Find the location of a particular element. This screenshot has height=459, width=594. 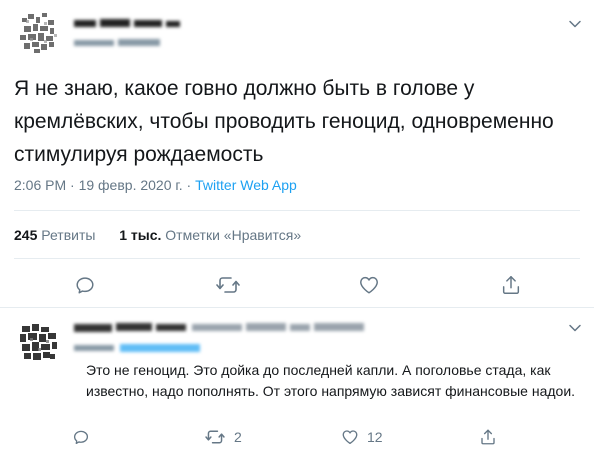

reply-icon is located at coordinates (85, 285).